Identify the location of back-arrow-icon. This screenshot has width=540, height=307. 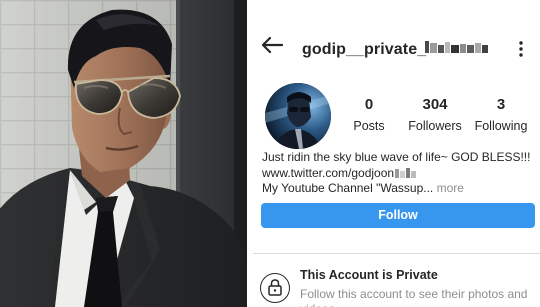
(272, 45).